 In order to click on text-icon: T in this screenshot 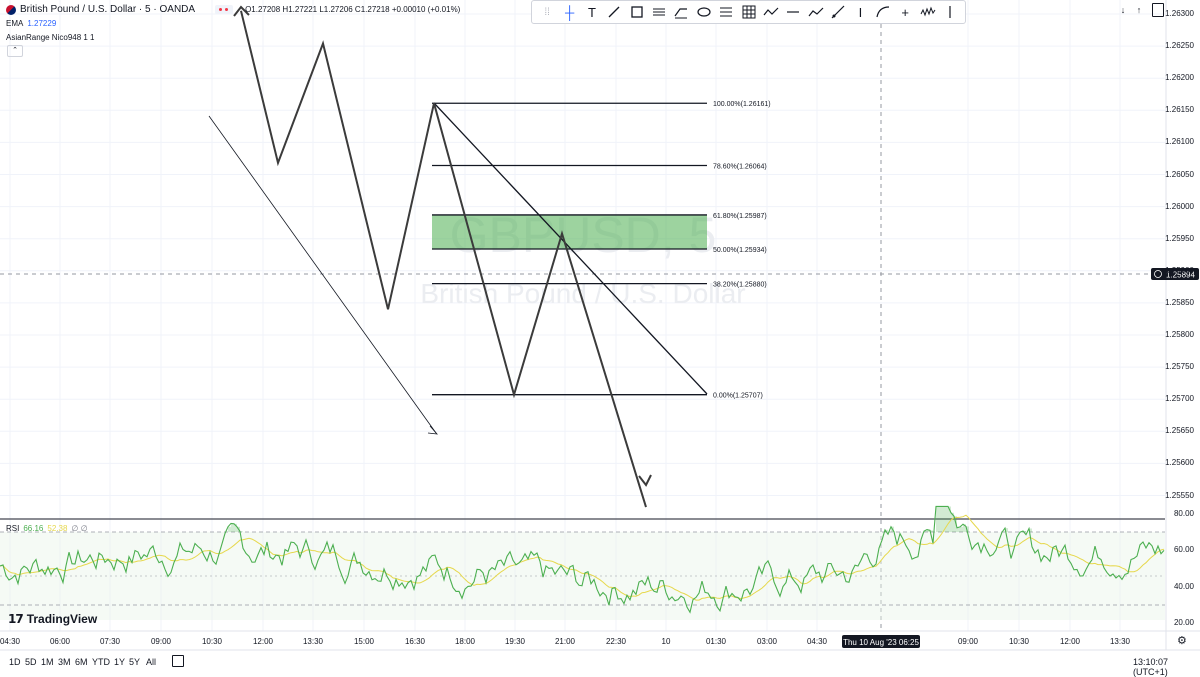, I will do `click(592, 12)`.